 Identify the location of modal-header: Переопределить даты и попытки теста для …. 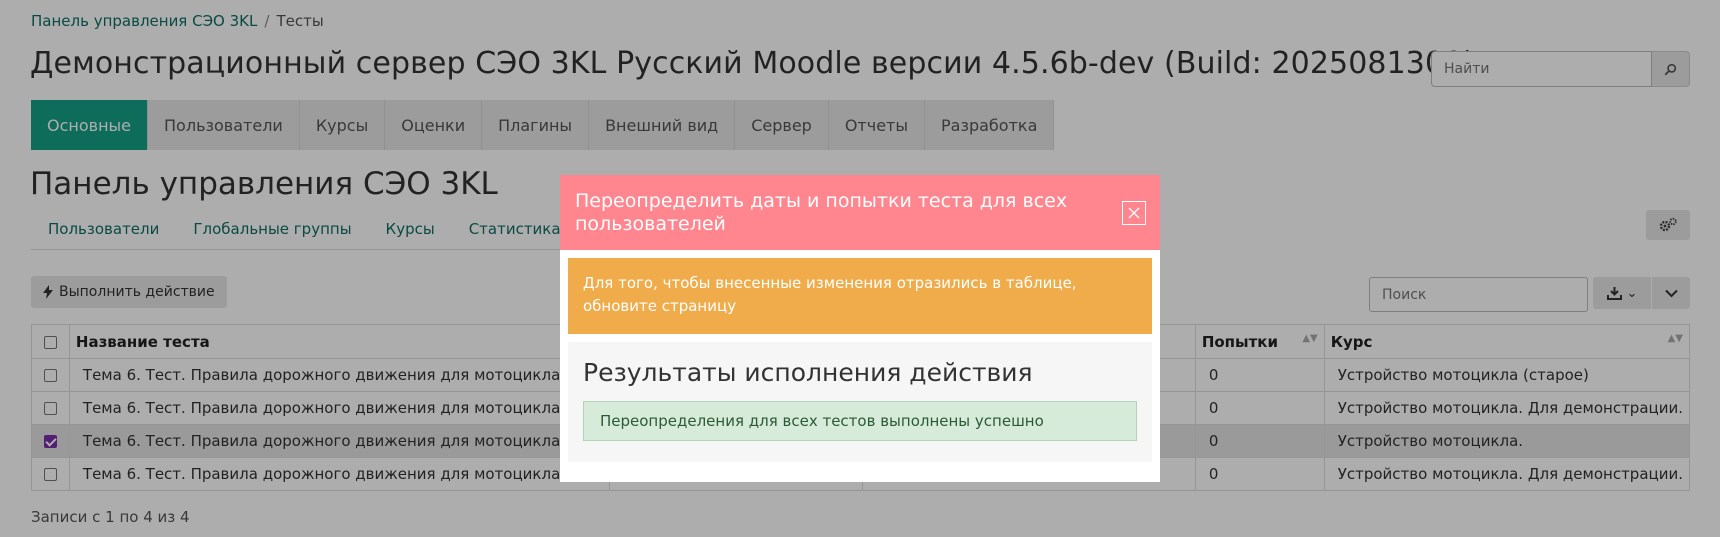
(860, 212).